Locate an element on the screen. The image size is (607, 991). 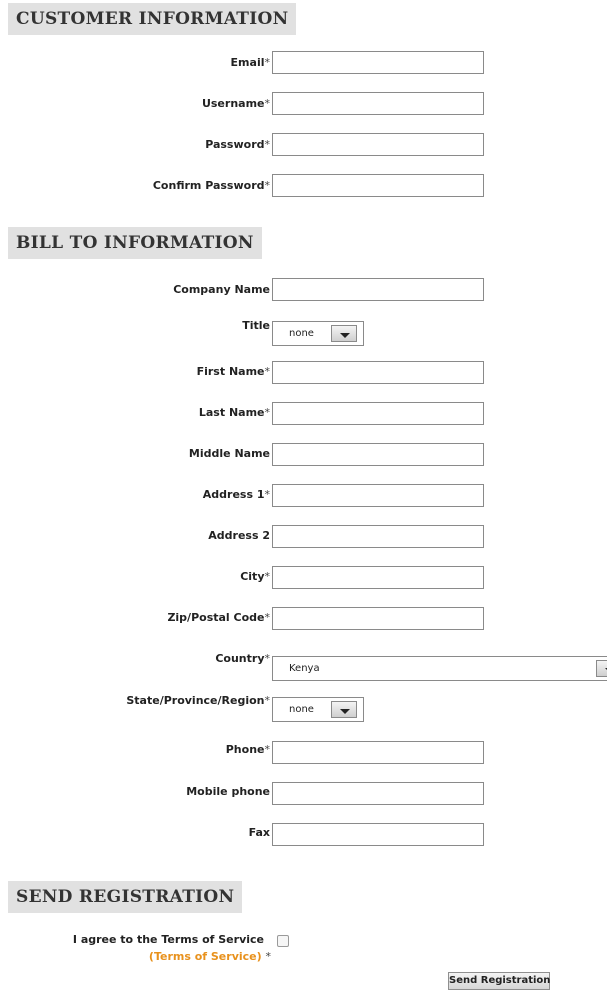
send-registration-header: SEND REGISTRATION is located at coordinates (125, 897).